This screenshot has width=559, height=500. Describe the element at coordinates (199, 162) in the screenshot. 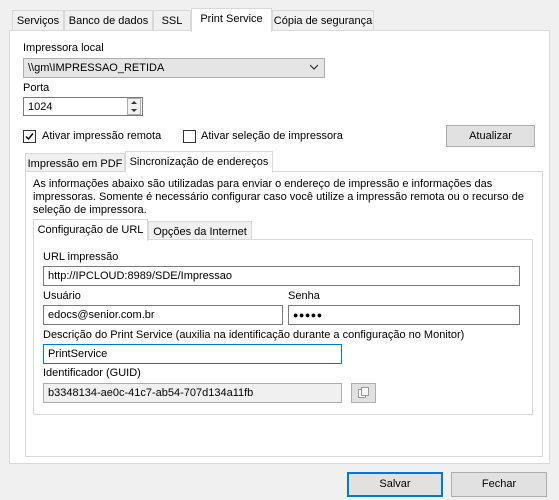

I see `tab-sincronizacao-de-enderecos: Sincronização de endereços` at that location.